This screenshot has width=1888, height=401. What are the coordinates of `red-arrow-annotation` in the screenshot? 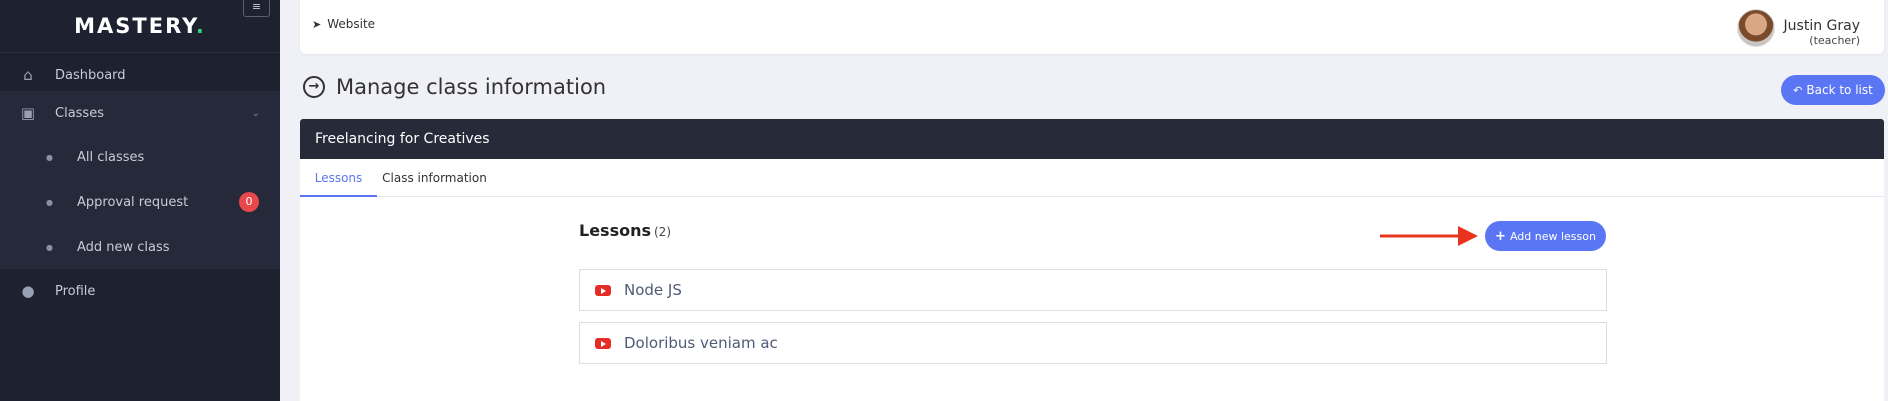 It's located at (1429, 236).